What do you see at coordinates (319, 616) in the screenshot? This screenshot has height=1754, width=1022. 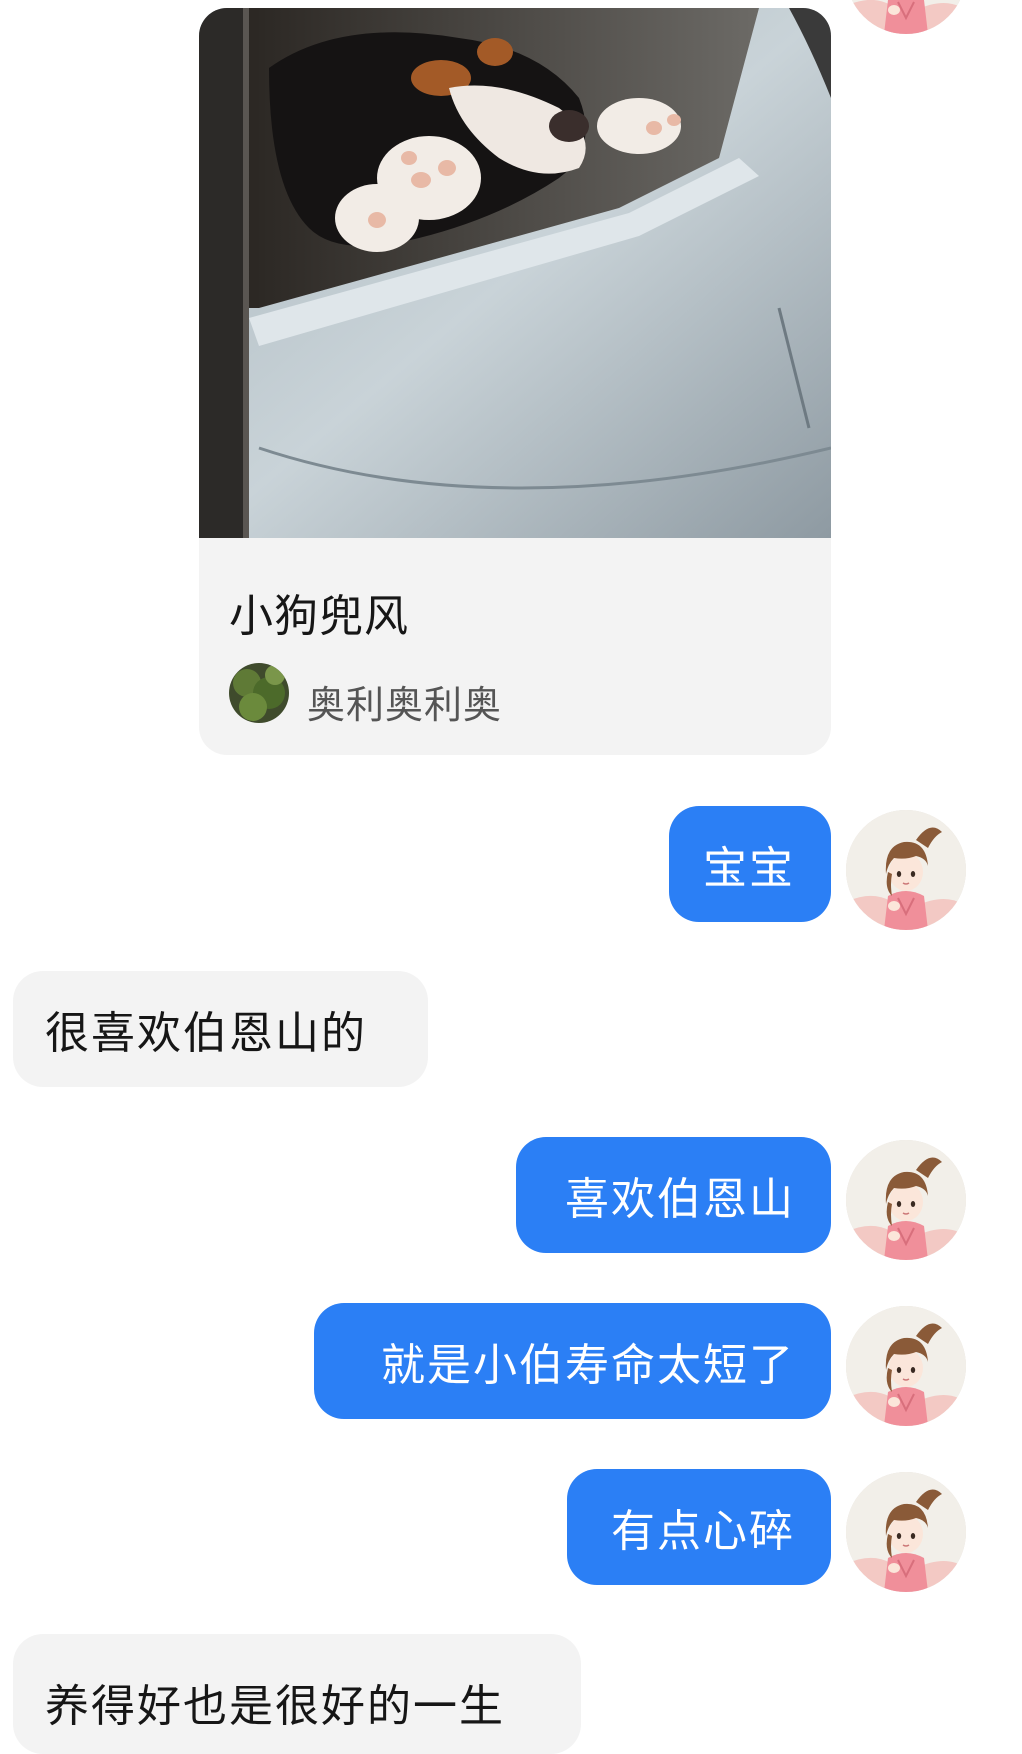 I see `card-title: 小狗兜风` at bounding box center [319, 616].